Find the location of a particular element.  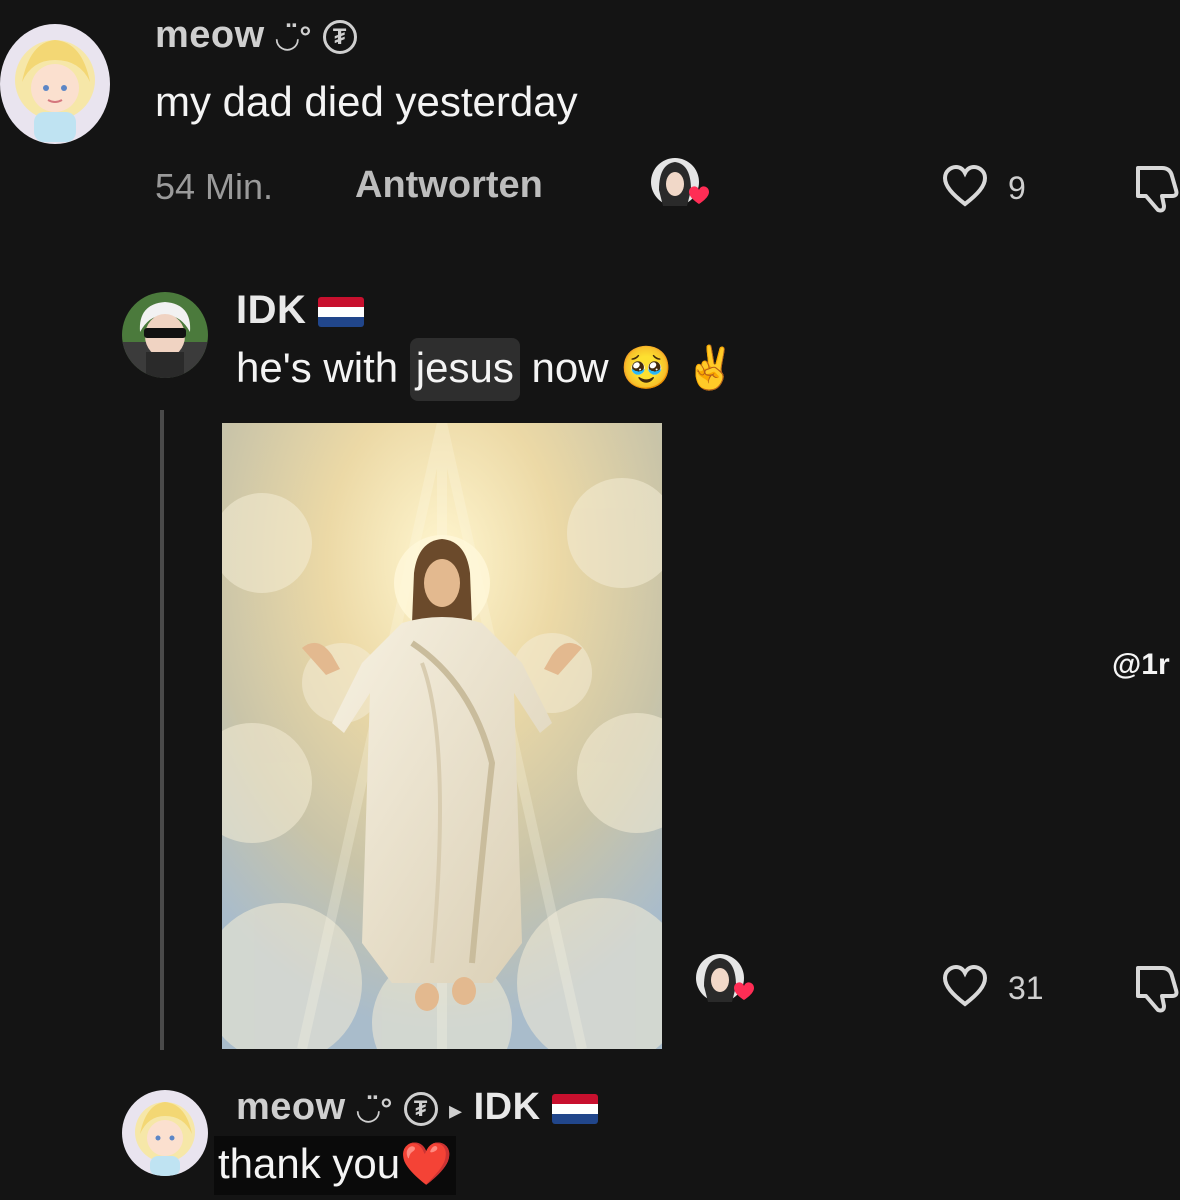

watermark: @1r is located at coordinates (1141, 664).